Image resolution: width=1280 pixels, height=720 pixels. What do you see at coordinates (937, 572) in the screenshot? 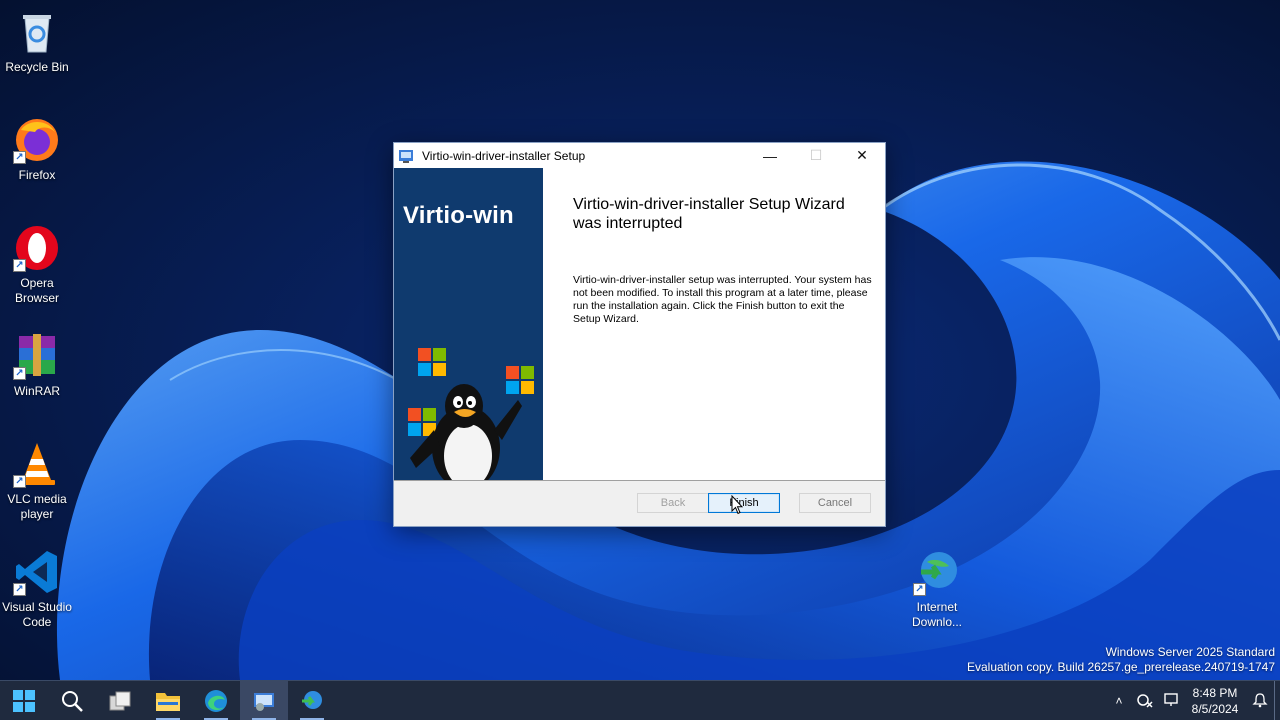
I see `internet-download-manager-icon: ↗` at bounding box center [937, 572].